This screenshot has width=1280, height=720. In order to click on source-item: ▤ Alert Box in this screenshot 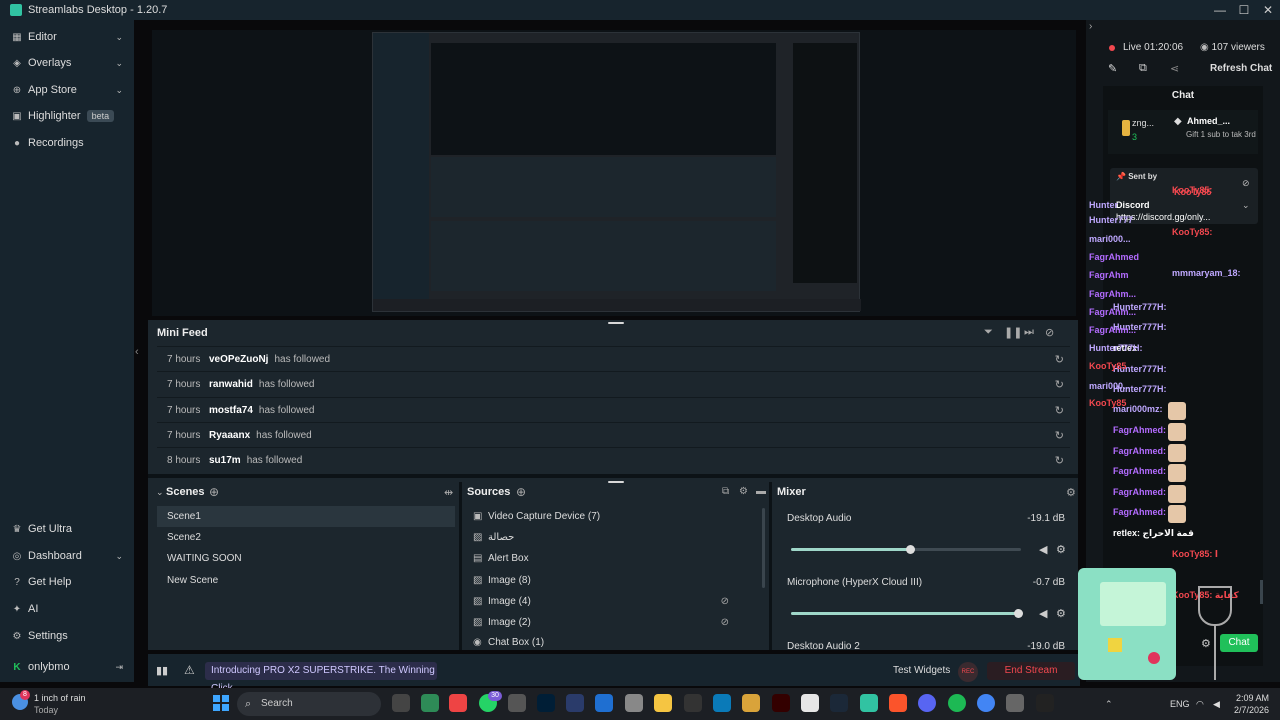, I will do `click(614, 558)`.